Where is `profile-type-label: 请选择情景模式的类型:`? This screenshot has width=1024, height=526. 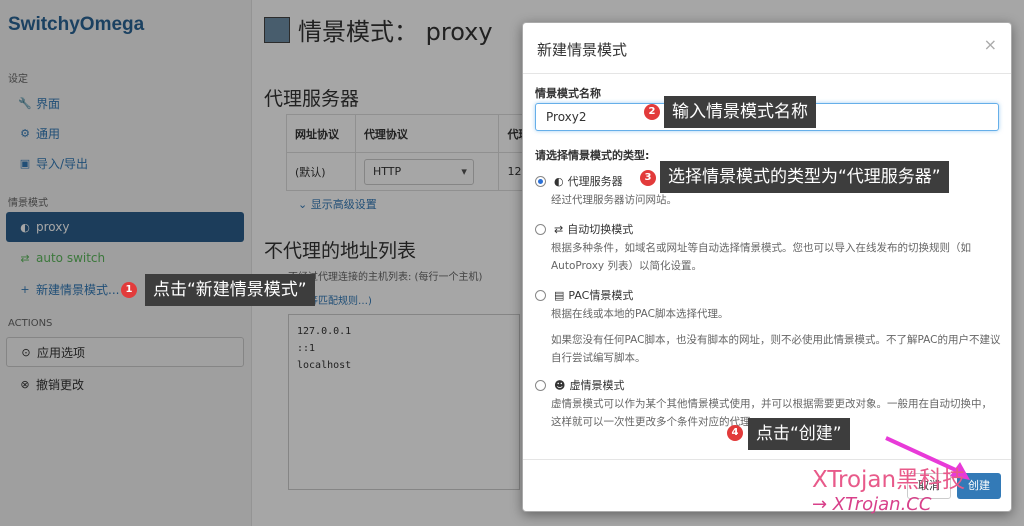 profile-type-label: 请选择情景模式的类型: is located at coordinates (592, 155).